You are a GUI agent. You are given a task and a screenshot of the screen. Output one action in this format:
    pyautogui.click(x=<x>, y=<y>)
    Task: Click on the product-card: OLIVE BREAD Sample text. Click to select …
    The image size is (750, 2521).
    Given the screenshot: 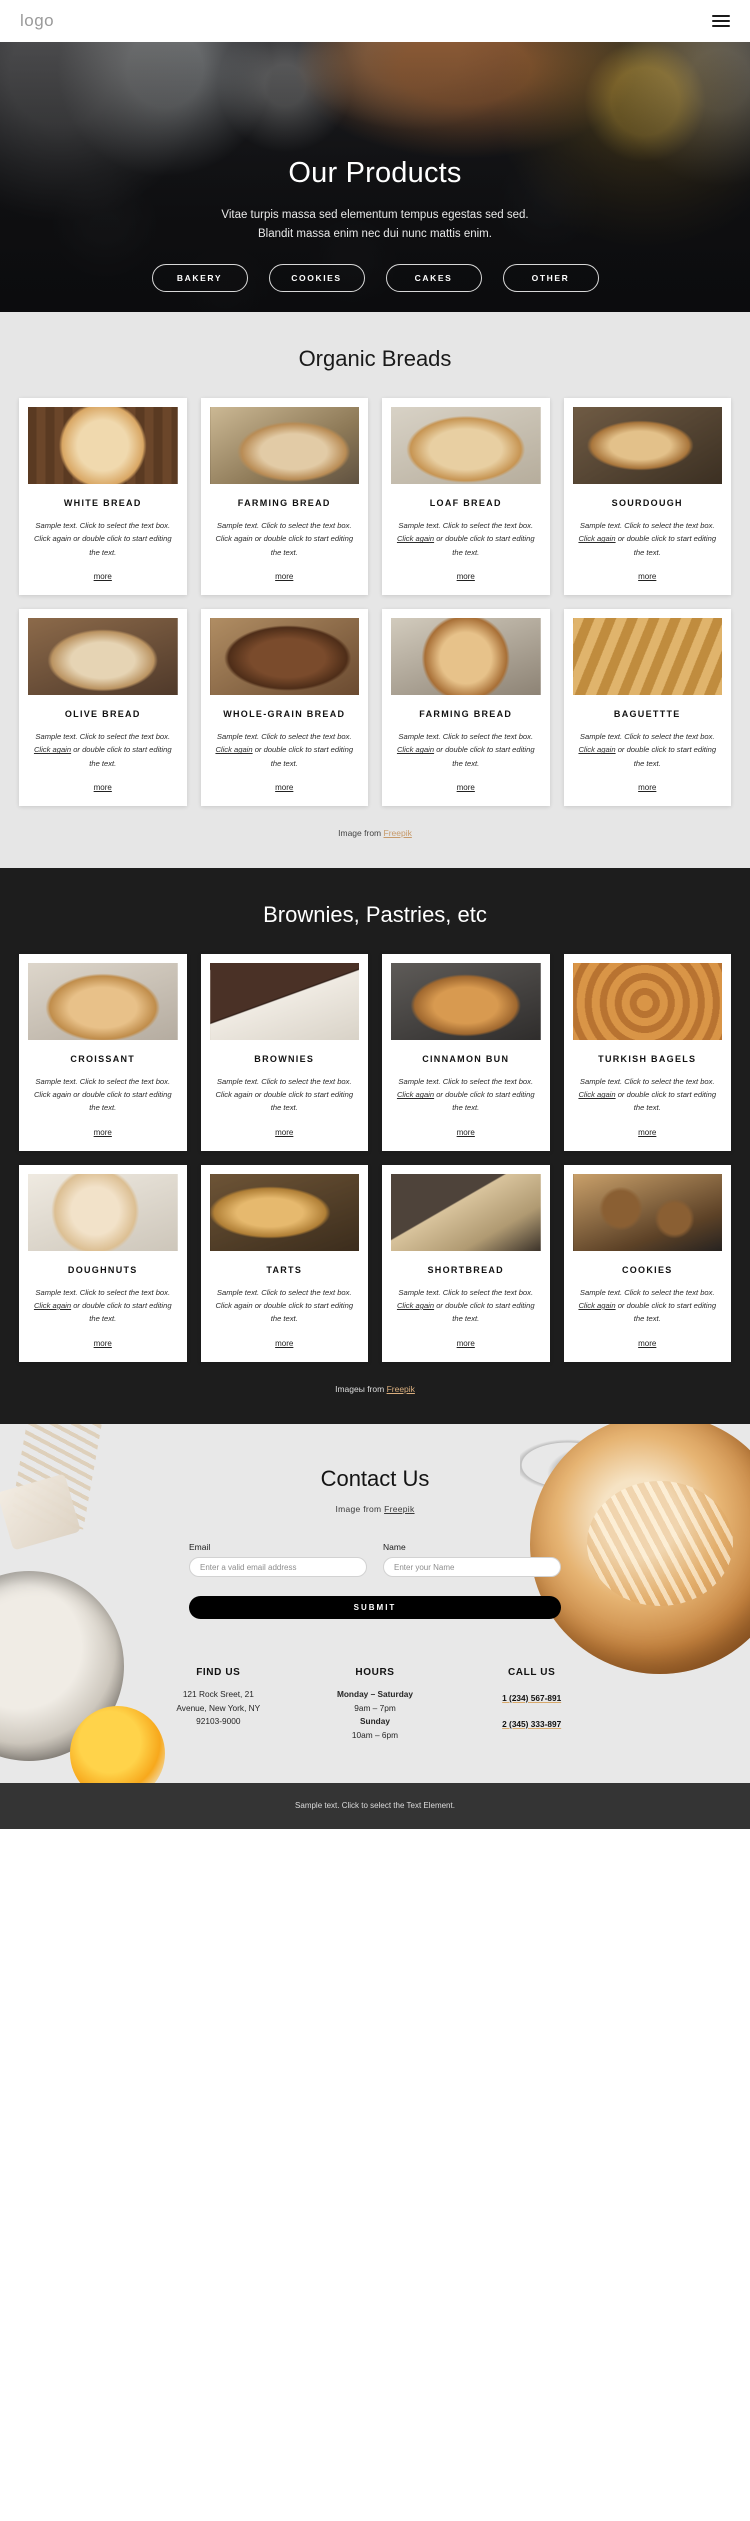 What is the action you would take?
    pyautogui.click(x=103, y=707)
    